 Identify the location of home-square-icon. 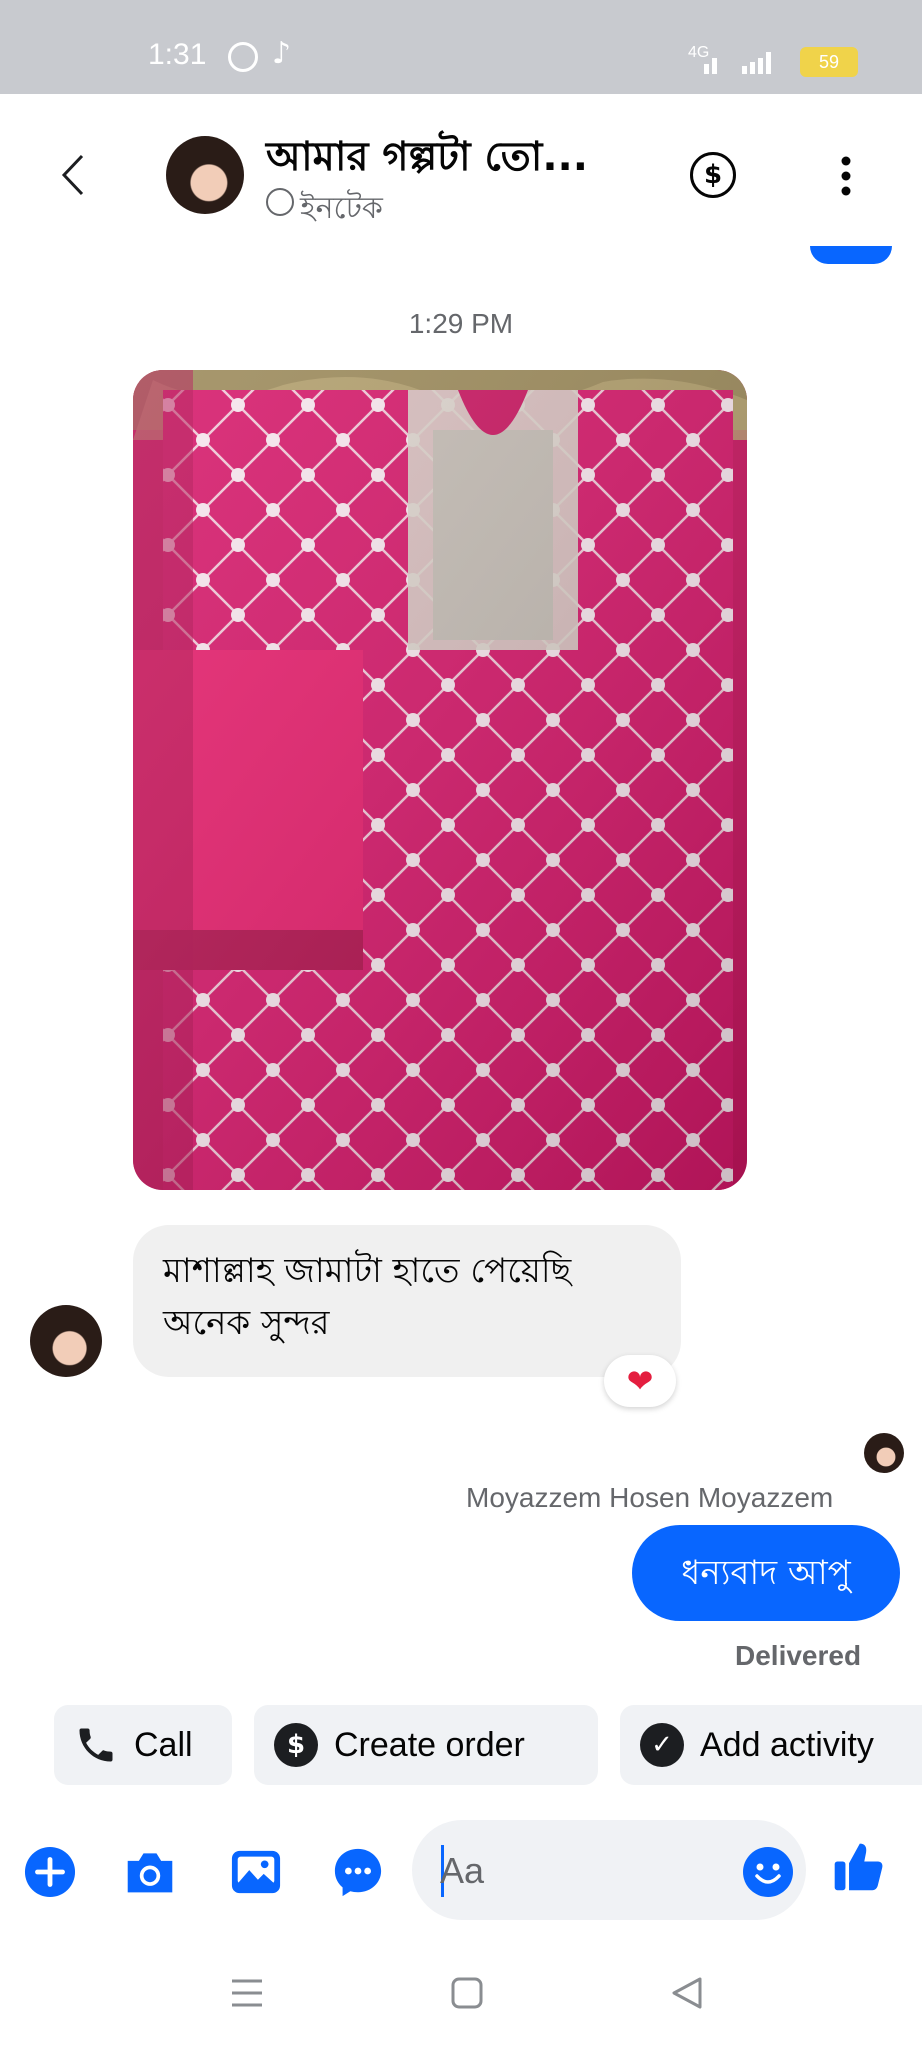
(467, 1993).